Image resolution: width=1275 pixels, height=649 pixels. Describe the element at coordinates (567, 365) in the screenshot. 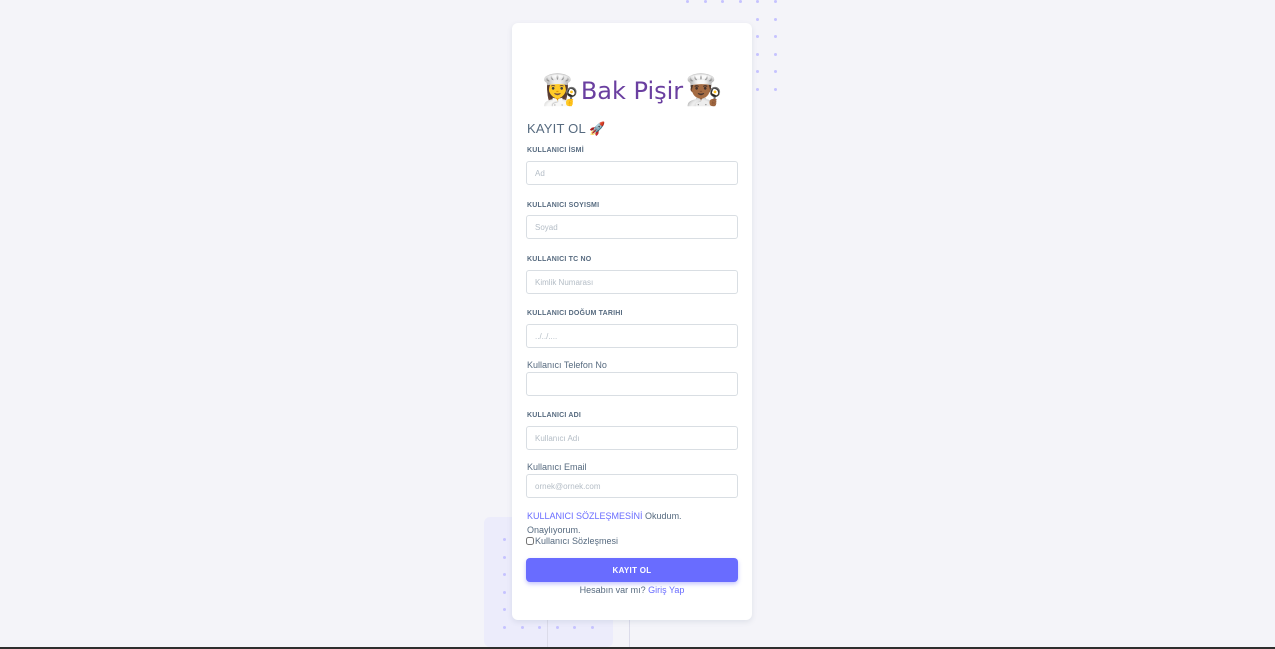

I see `phone-label: Kullanıcı Telefon No` at that location.